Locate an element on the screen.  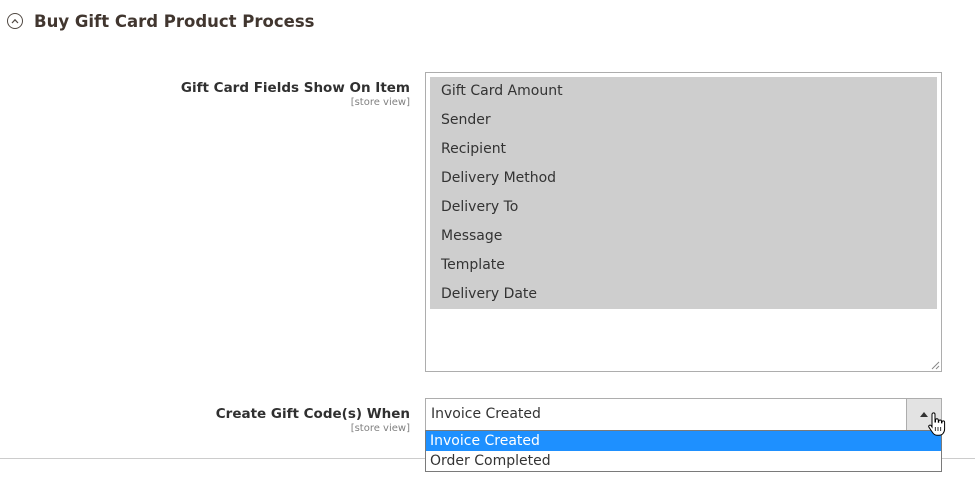
multiselect-option-delivery-to: Delivery To is located at coordinates (683, 207).